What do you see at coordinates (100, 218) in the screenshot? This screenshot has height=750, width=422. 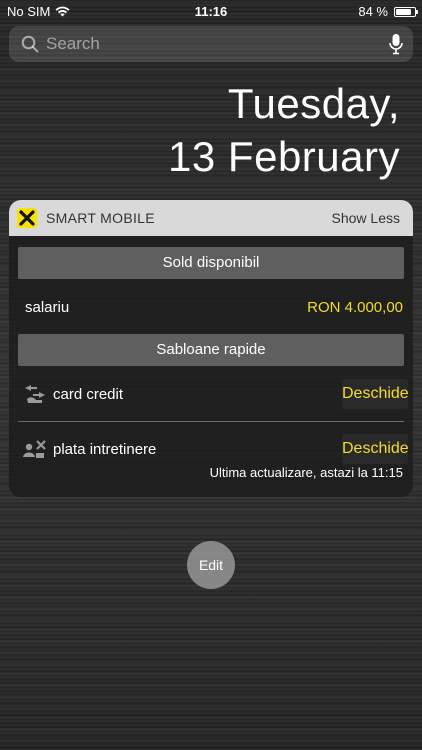 I see `widget-title: SMART MOBILE` at bounding box center [100, 218].